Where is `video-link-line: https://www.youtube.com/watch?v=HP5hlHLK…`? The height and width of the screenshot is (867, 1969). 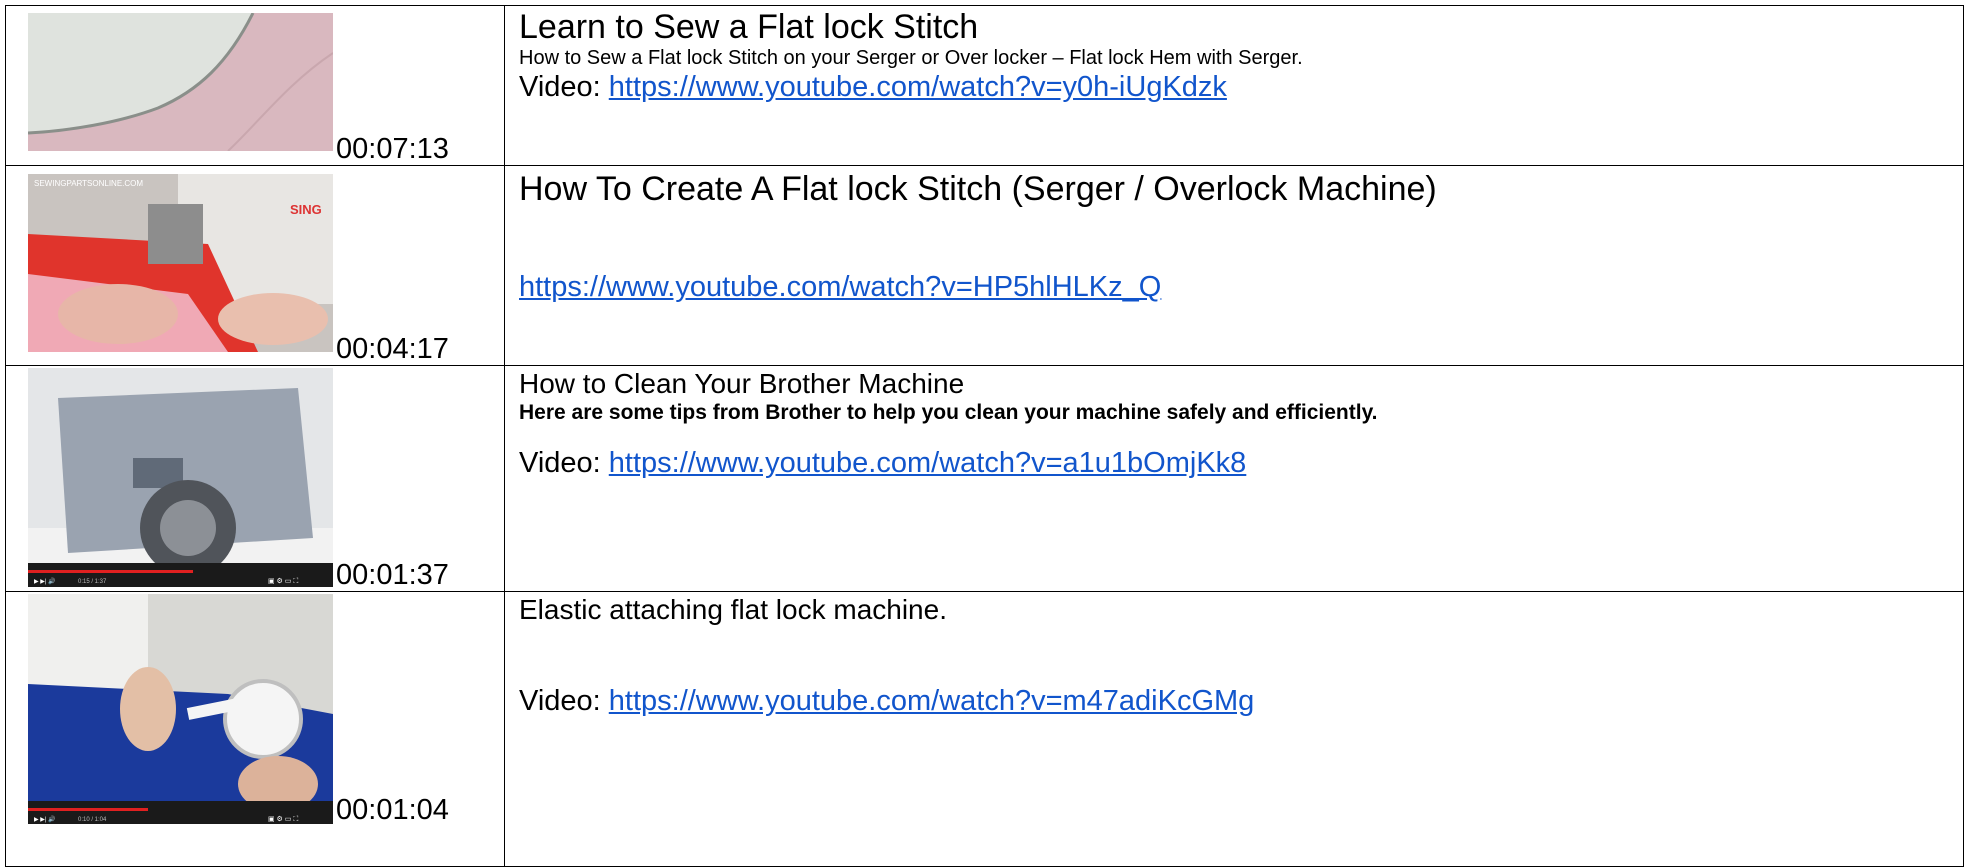
video-link-line: https://www.youtube.com/watch?v=HP5hlHLK… is located at coordinates (1241, 287).